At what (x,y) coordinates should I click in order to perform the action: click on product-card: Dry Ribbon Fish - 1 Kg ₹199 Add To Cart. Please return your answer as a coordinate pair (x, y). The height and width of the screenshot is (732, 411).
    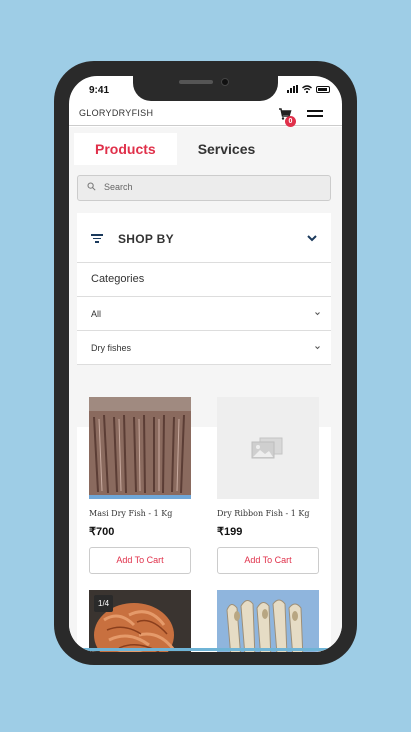
    Looking at the image, I should click on (269, 485).